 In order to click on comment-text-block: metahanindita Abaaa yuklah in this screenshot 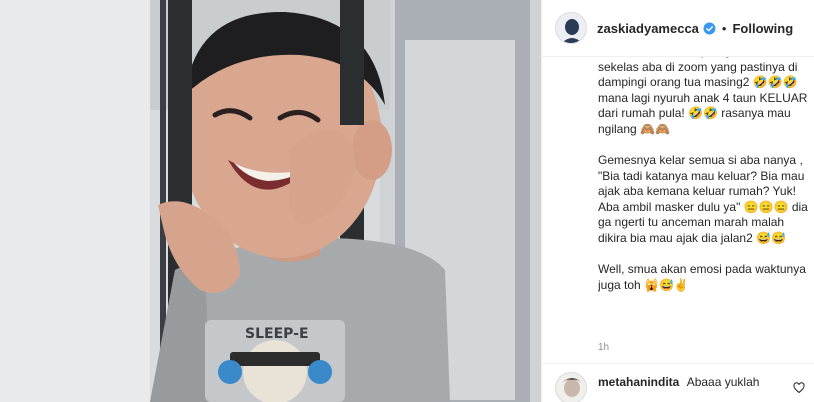, I will do `click(687, 388)`.